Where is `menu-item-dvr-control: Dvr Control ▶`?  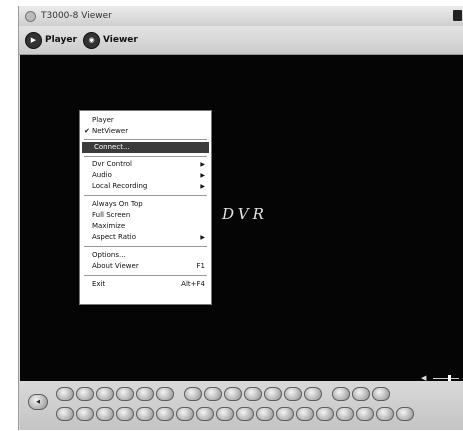 menu-item-dvr-control: Dvr Control ▶ is located at coordinates (145, 164).